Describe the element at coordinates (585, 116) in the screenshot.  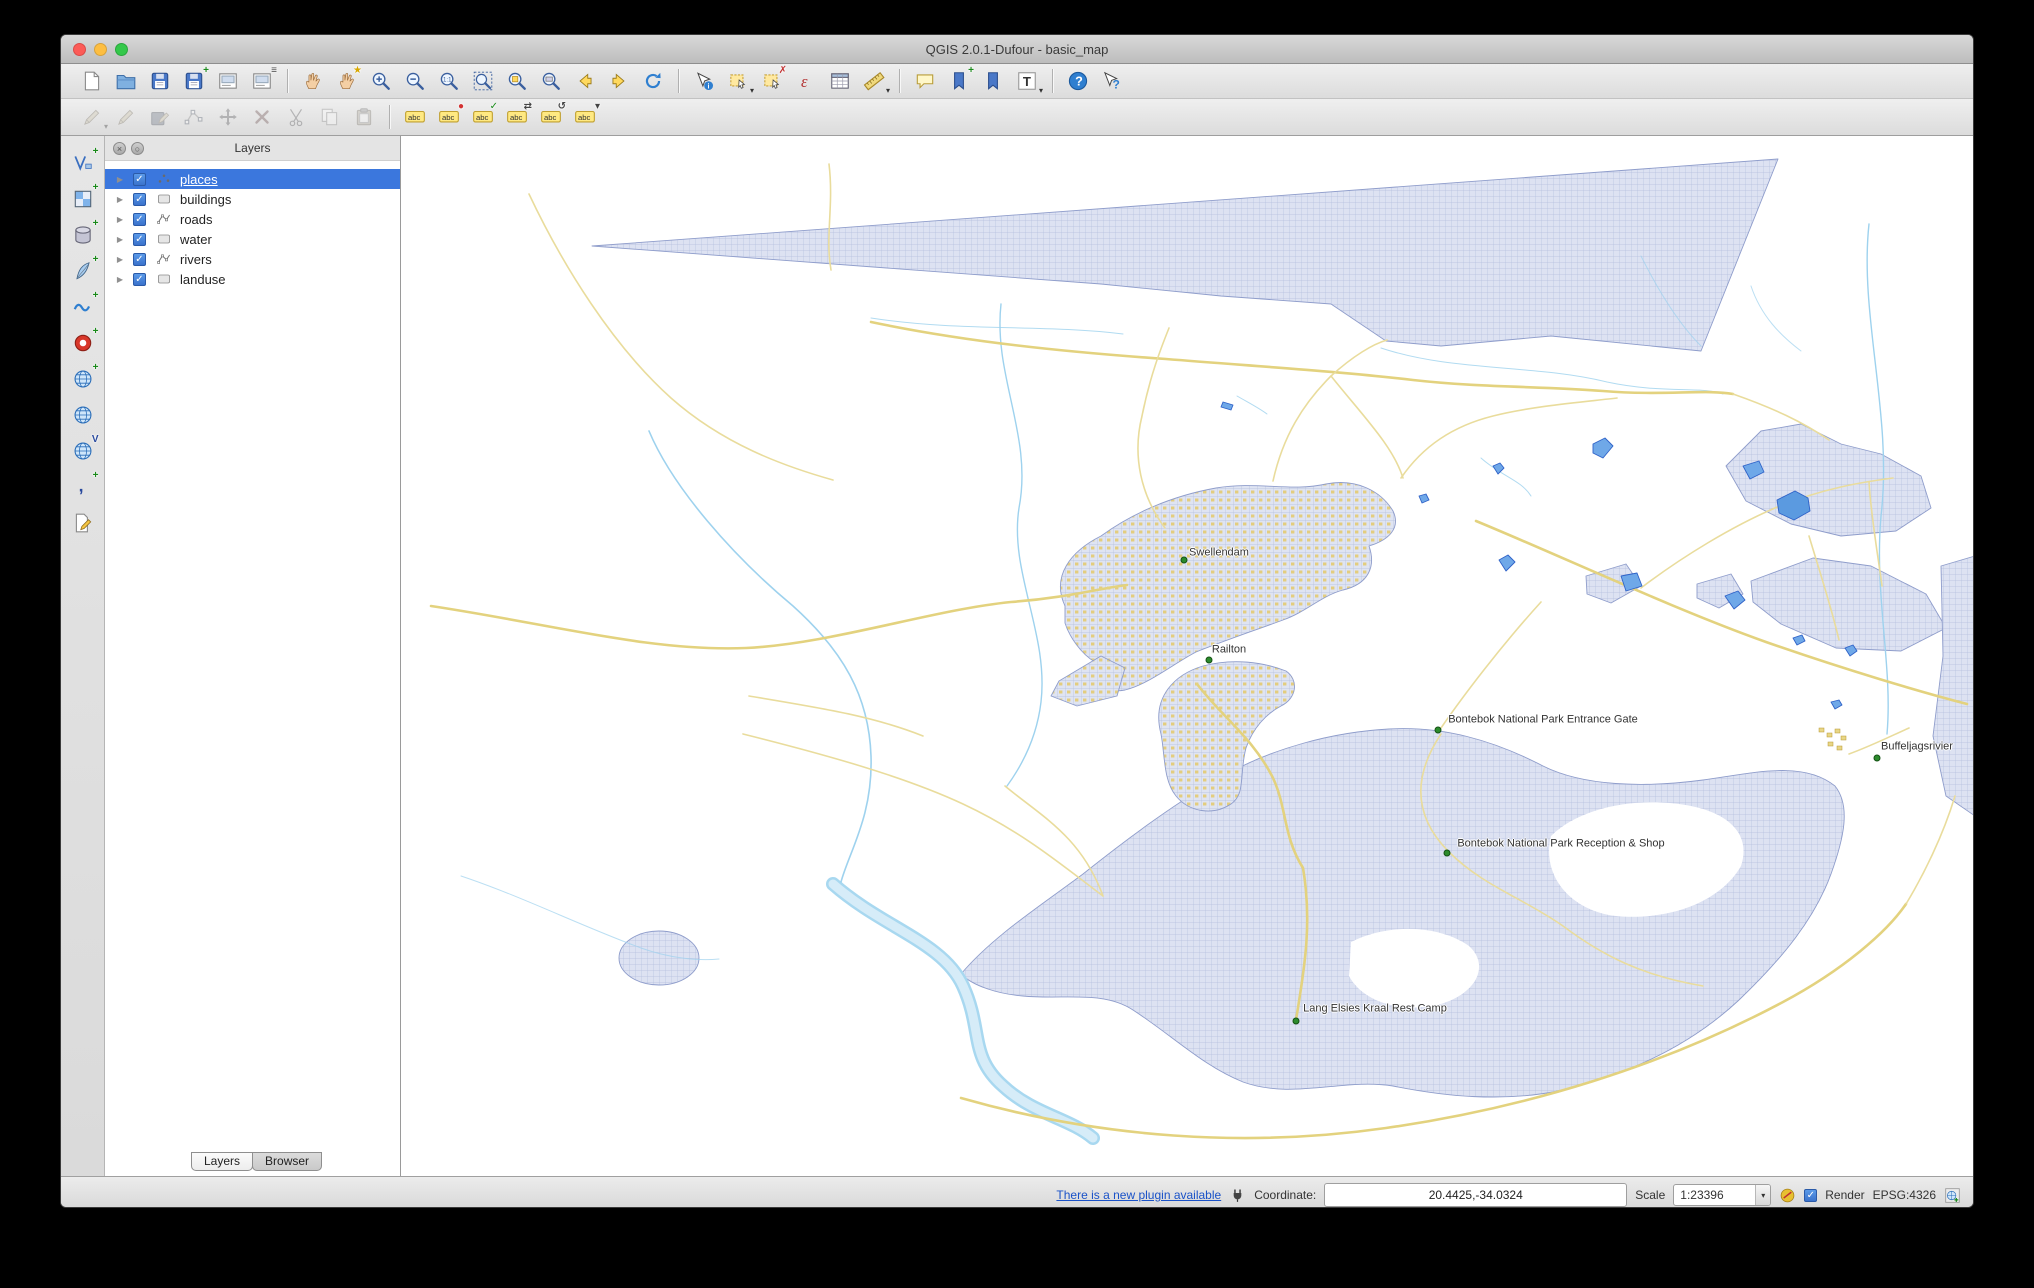
I see `change-label-properties-button: ▾` at that location.